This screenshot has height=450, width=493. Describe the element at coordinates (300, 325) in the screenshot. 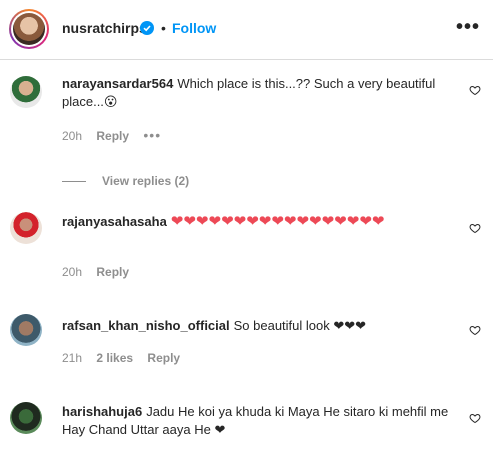

I see `comment-text: So beautiful look ❤❤❤` at that location.